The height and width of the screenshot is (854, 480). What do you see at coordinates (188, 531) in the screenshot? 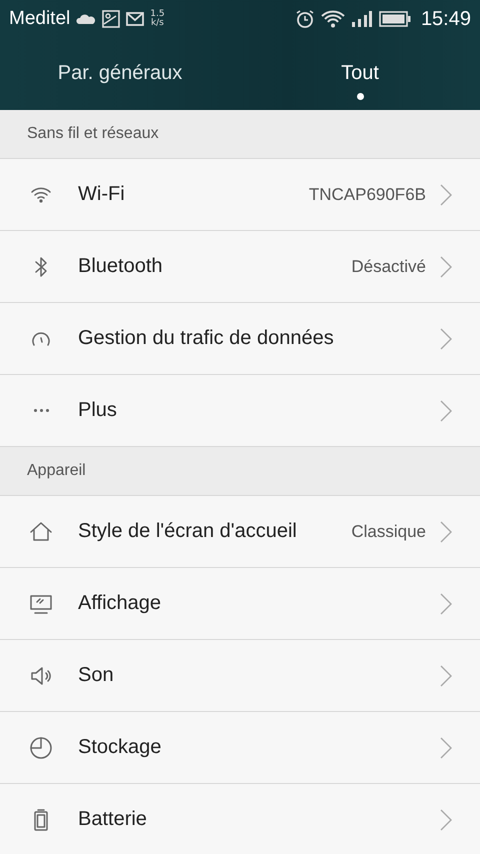
I see `setting-label: Style de l'écran d'accueil` at bounding box center [188, 531].